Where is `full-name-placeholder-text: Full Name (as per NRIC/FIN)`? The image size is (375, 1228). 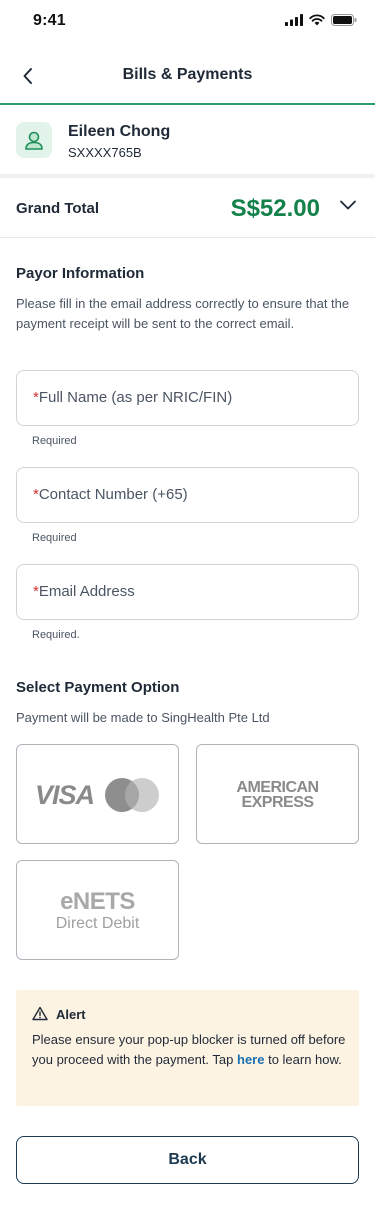
full-name-placeholder-text: Full Name (as per NRIC/FIN) is located at coordinates (135, 397).